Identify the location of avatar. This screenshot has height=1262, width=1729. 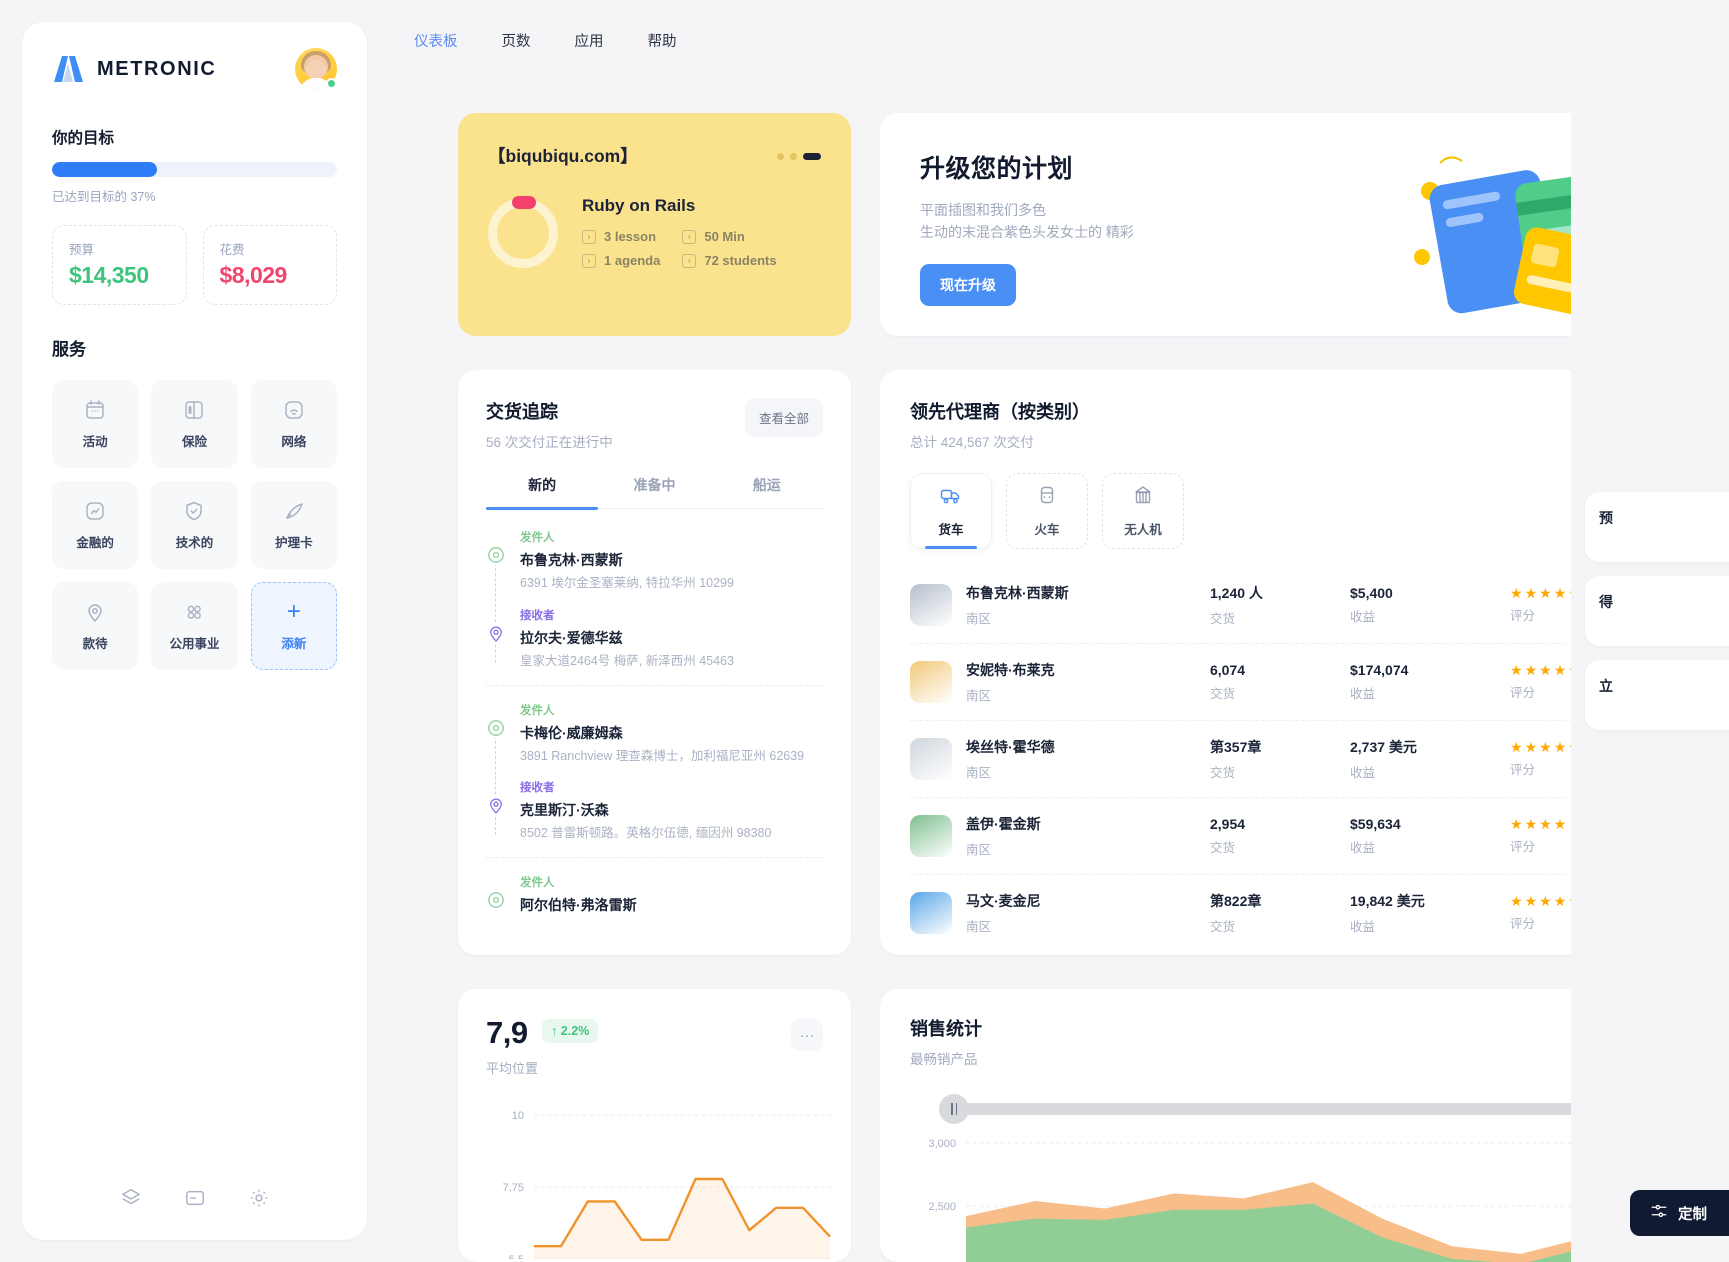
(316, 69).